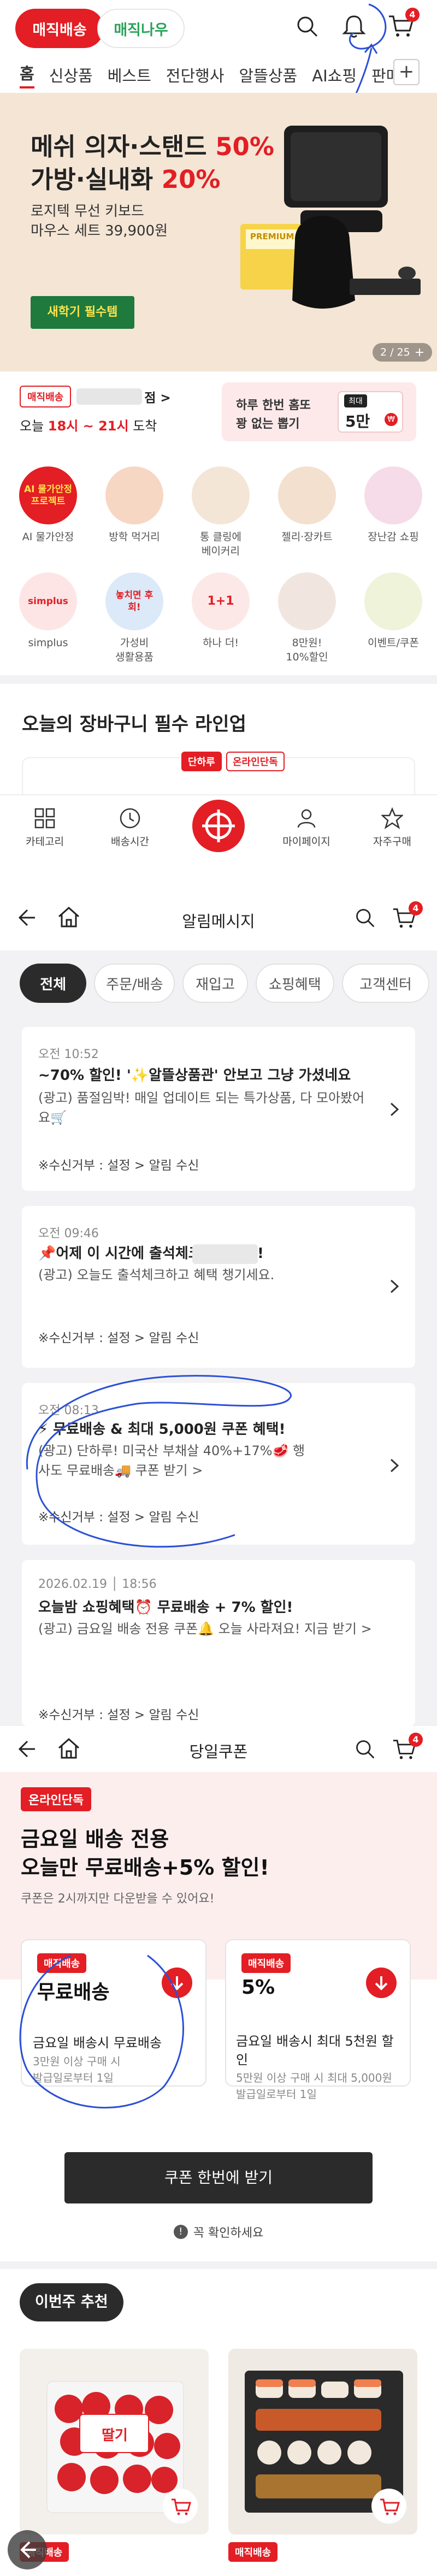 This screenshot has width=437, height=2576. Describe the element at coordinates (215, 984) in the screenshot. I see `tab-restock: 재입고` at that location.